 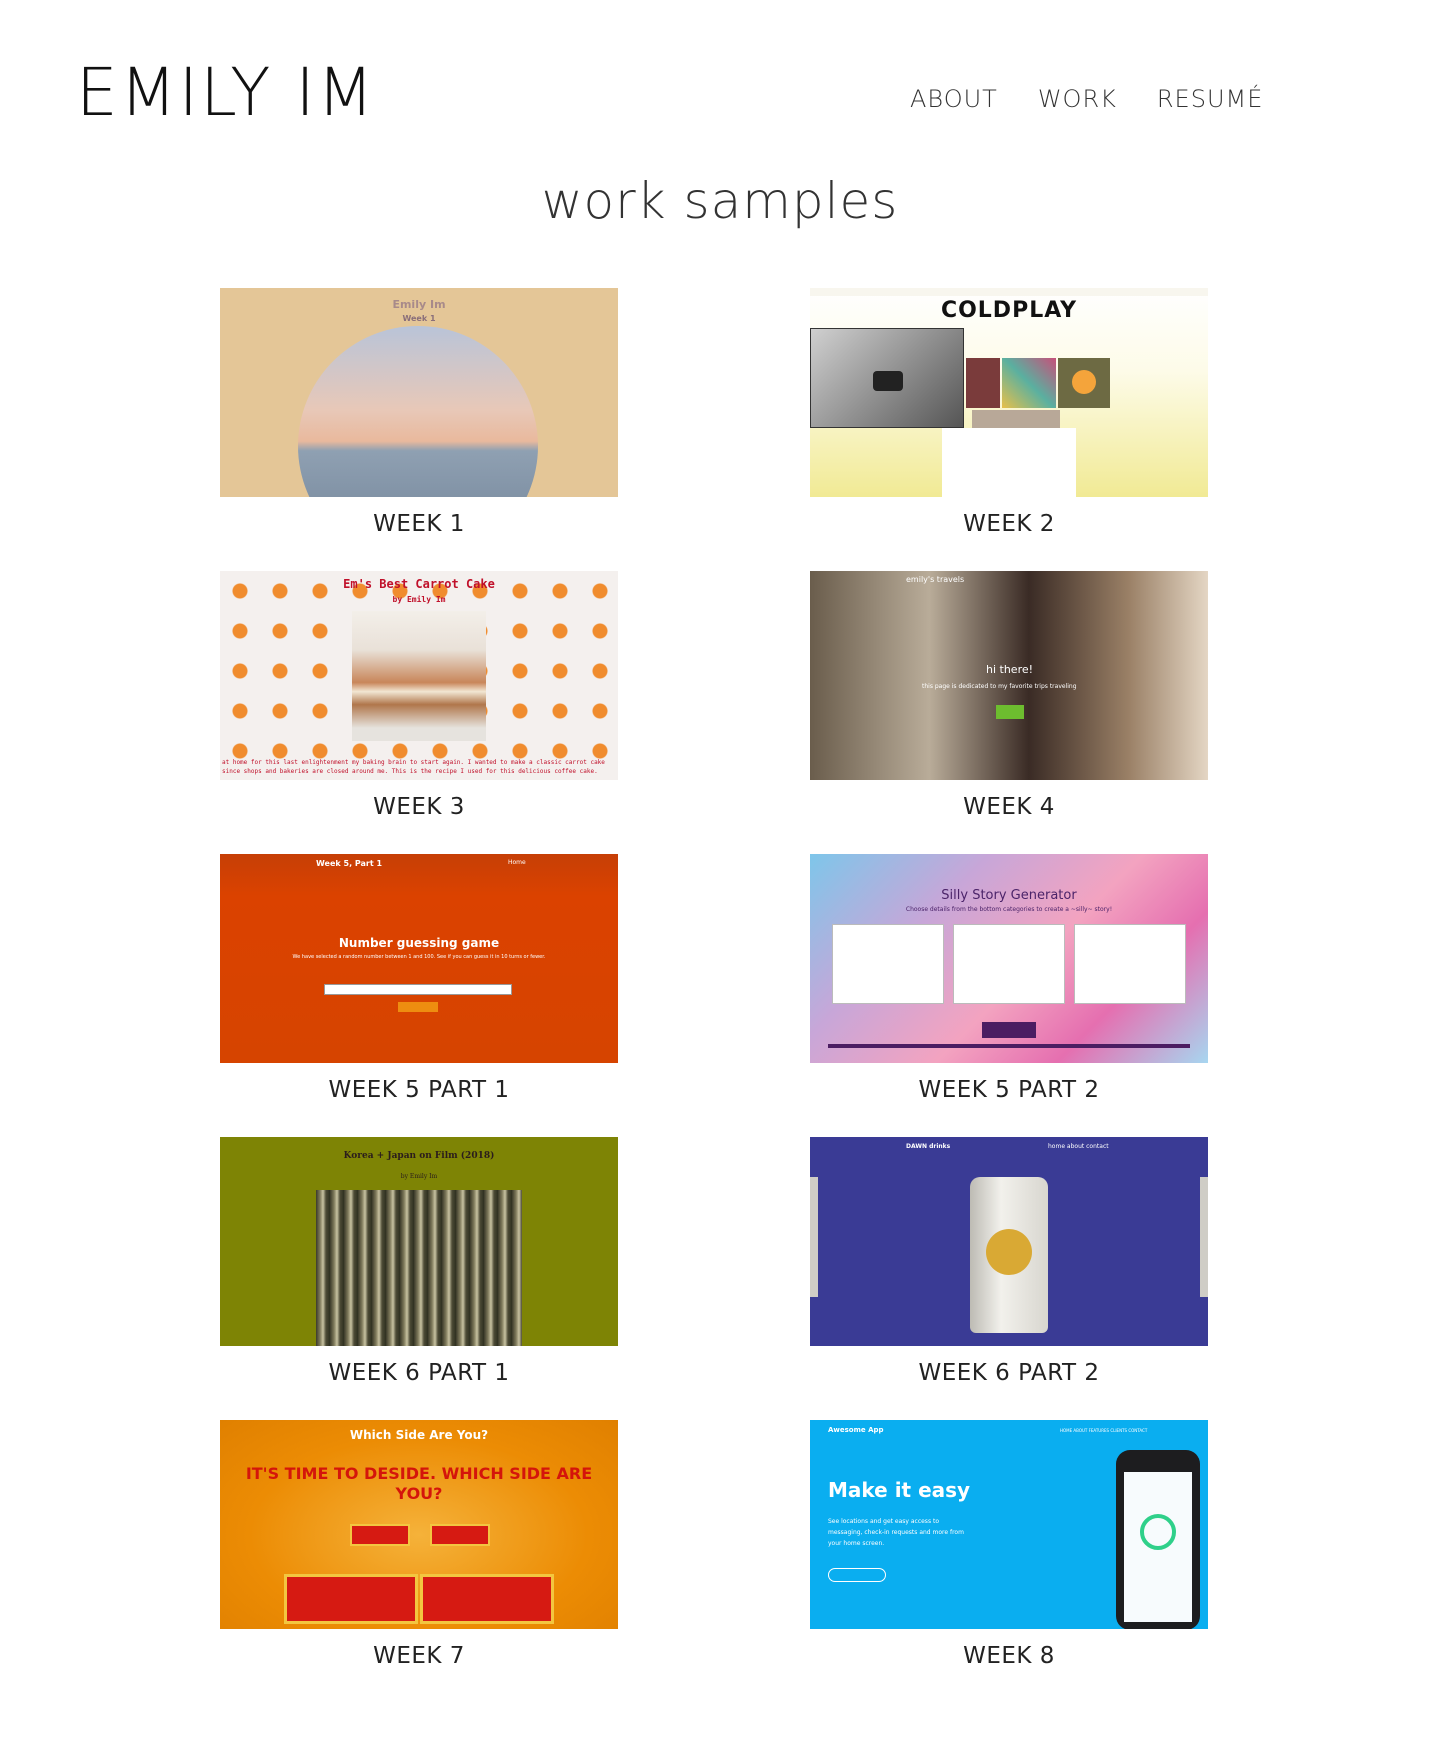 I want to click on sample-card-week-1: Emily Im Week 1 WEEK 1, so click(x=419, y=429).